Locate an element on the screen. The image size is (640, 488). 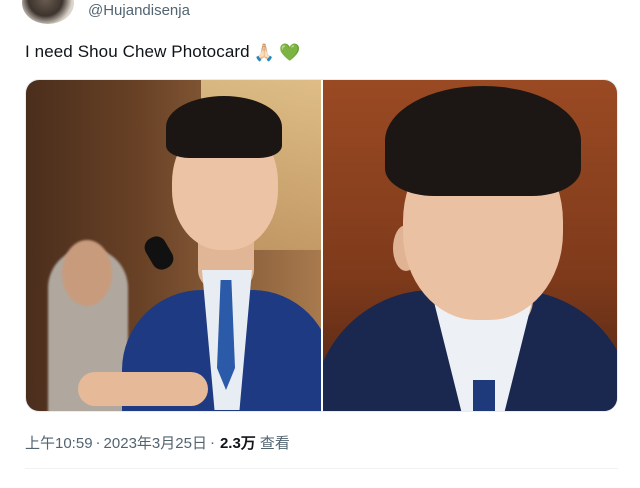
views-label: 查看 is located at coordinates (274, 443).